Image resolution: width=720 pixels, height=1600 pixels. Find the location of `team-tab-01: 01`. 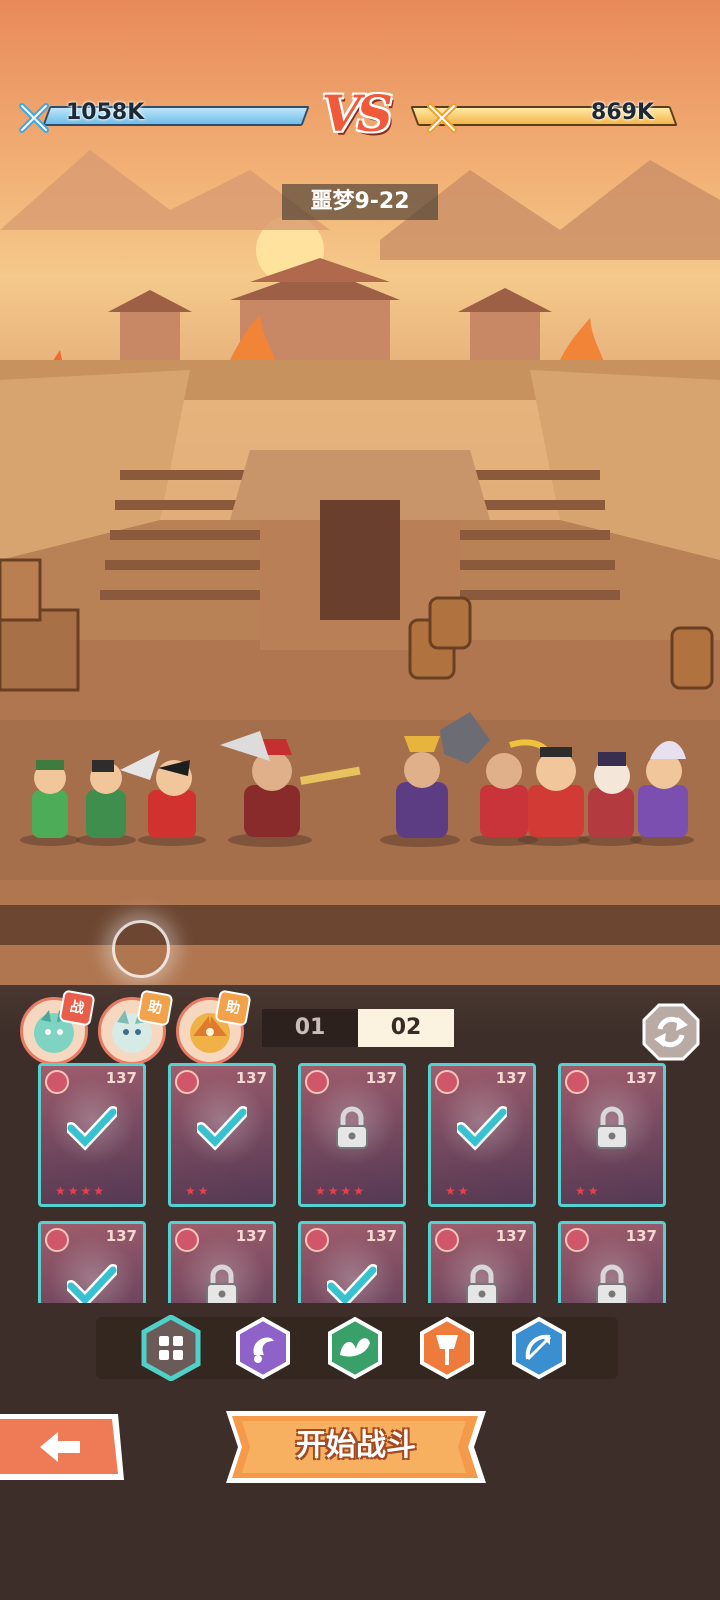

team-tab-01: 01 is located at coordinates (310, 1028).